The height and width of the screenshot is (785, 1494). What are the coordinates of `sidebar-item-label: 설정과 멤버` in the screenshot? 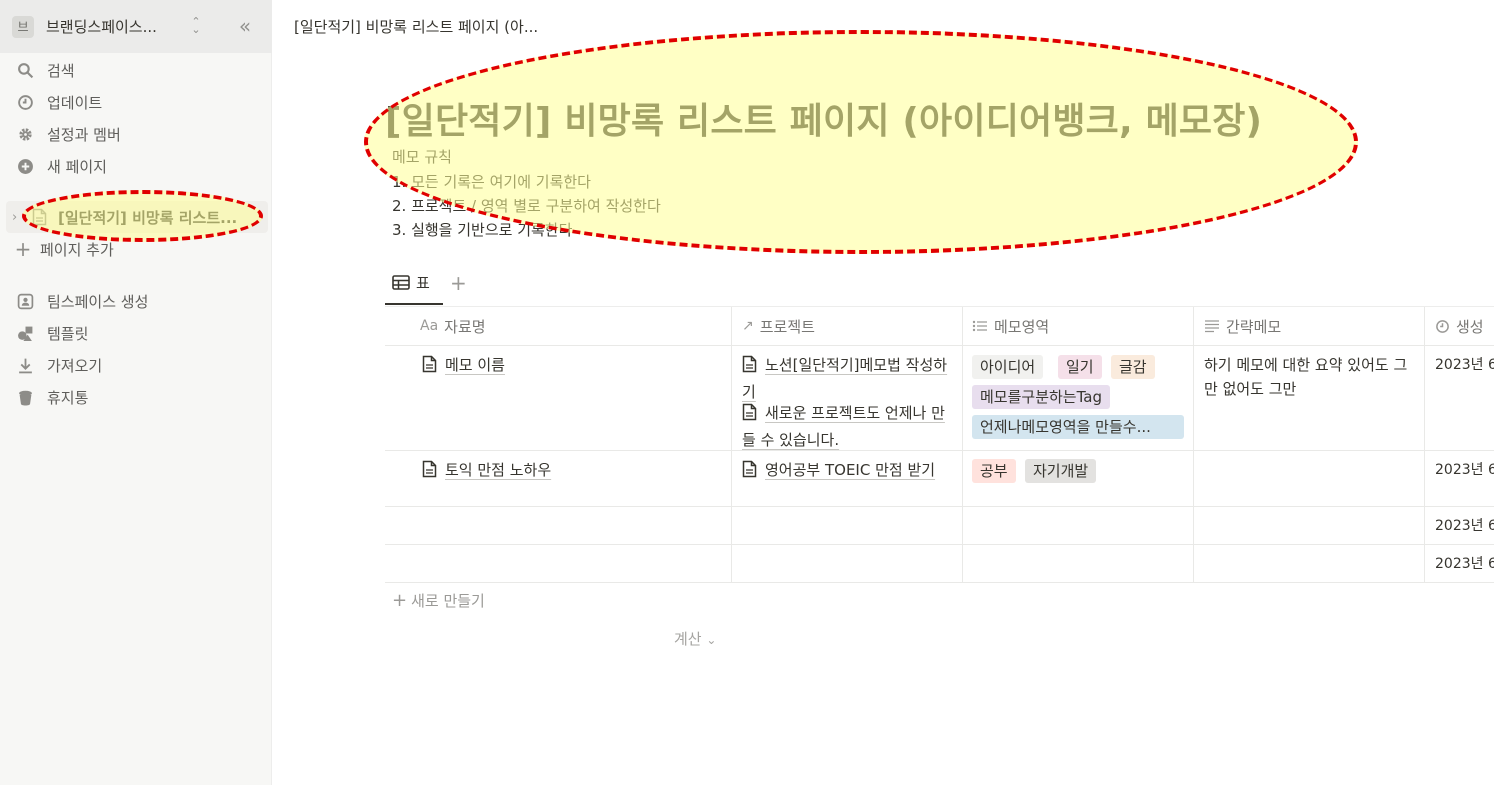 It's located at (84, 134).